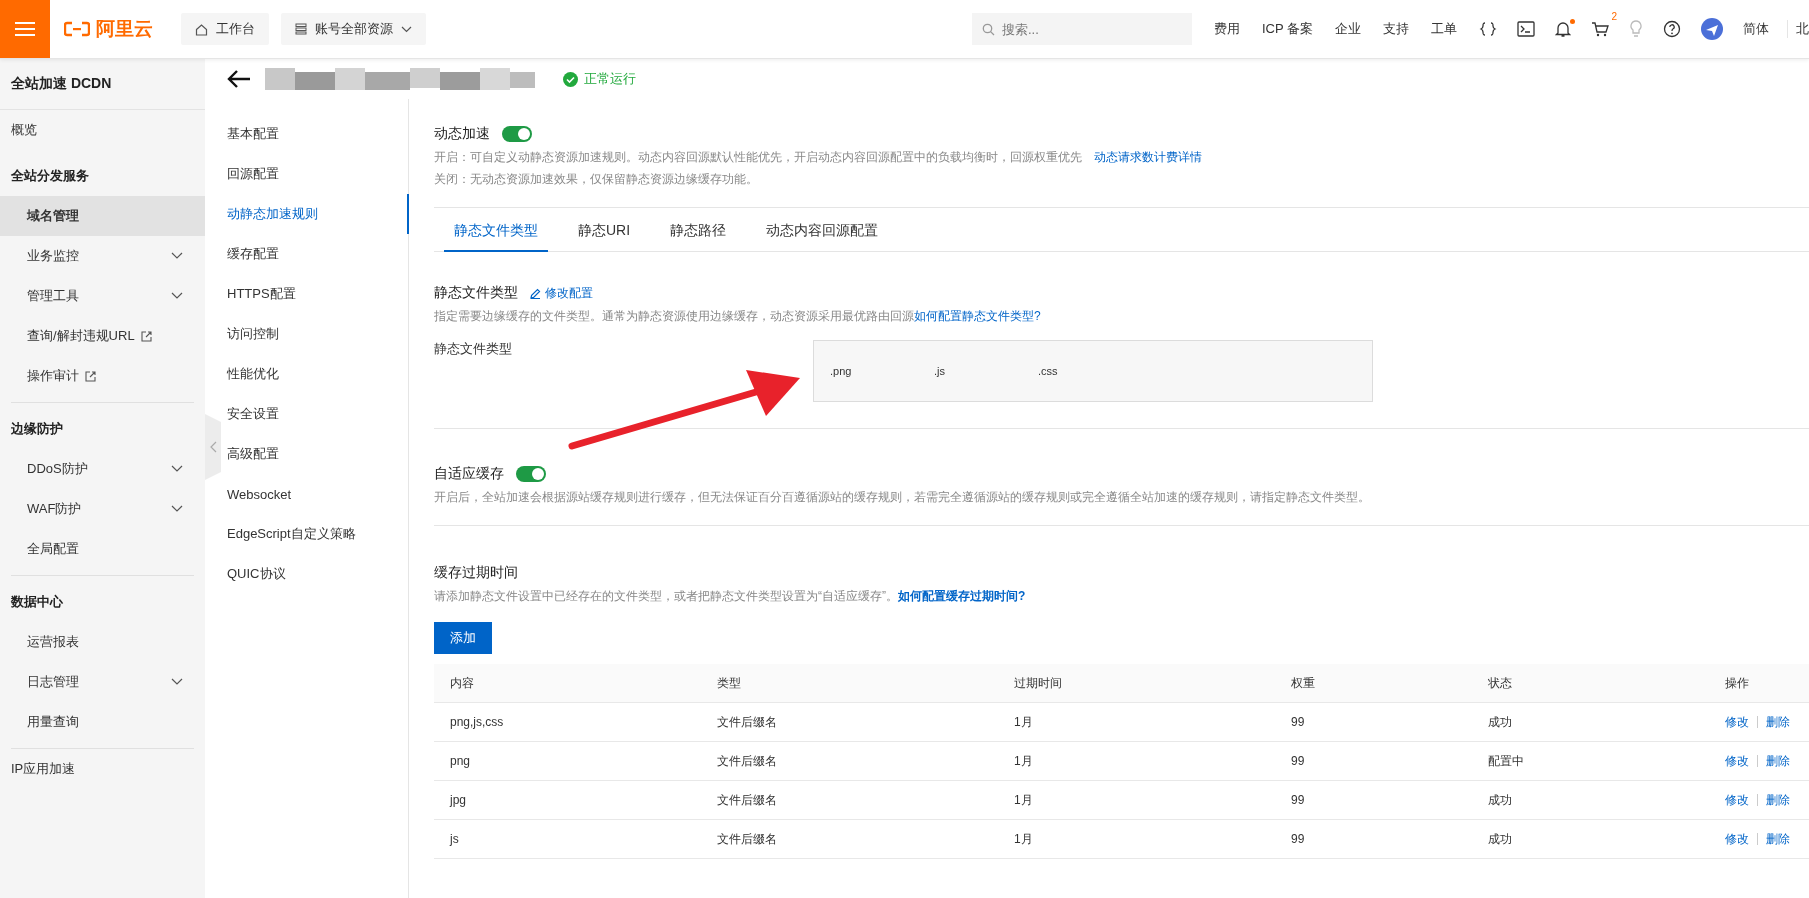 The image size is (1809, 898). What do you see at coordinates (496, 230) in the screenshot?
I see `tab: 静态文件类型` at bounding box center [496, 230].